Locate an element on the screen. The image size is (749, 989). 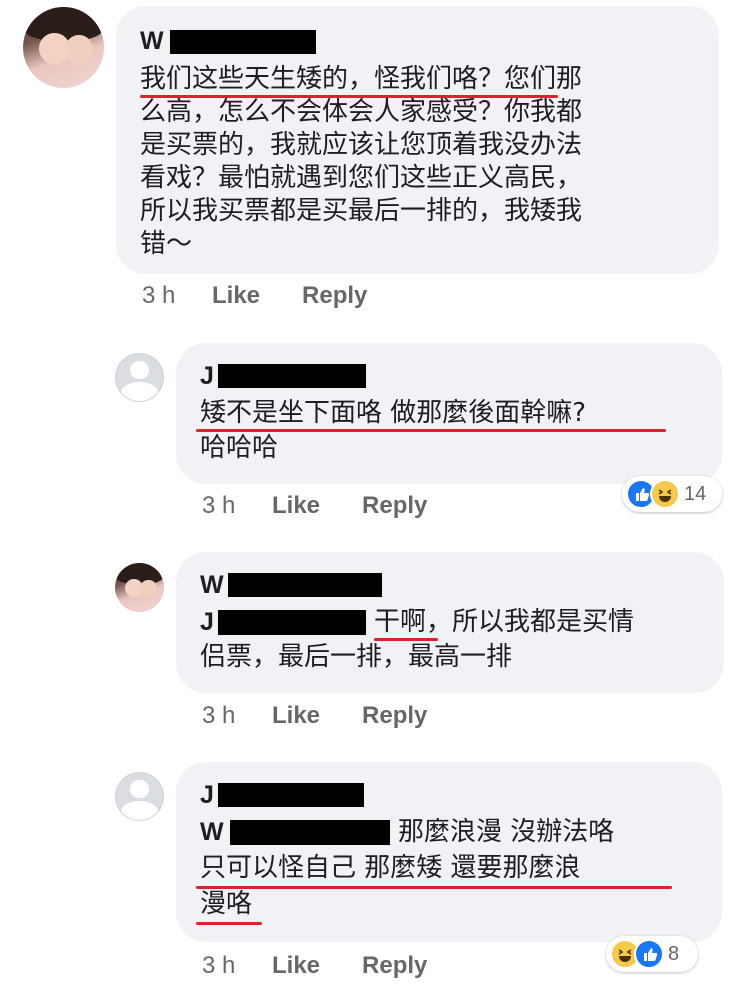
reaction-summary: 14 is located at coordinates (672, 494).